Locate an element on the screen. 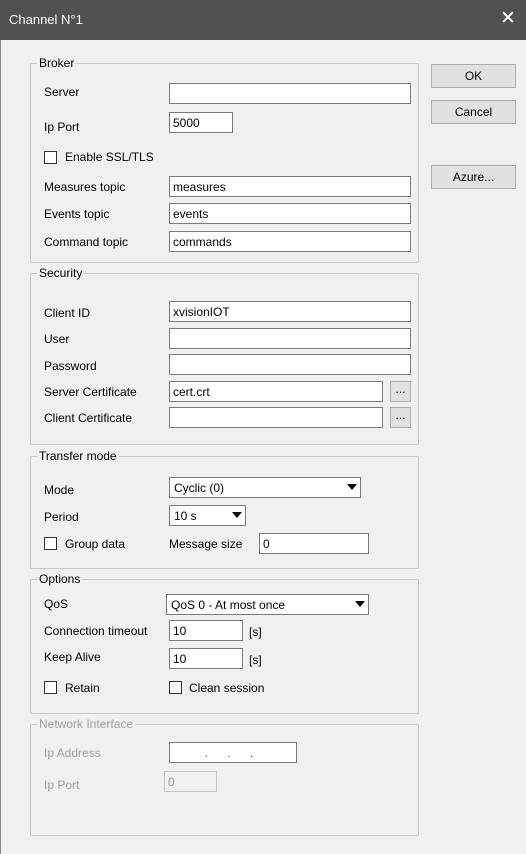 The image size is (526, 854). group-data-checkbox is located at coordinates (50, 543).